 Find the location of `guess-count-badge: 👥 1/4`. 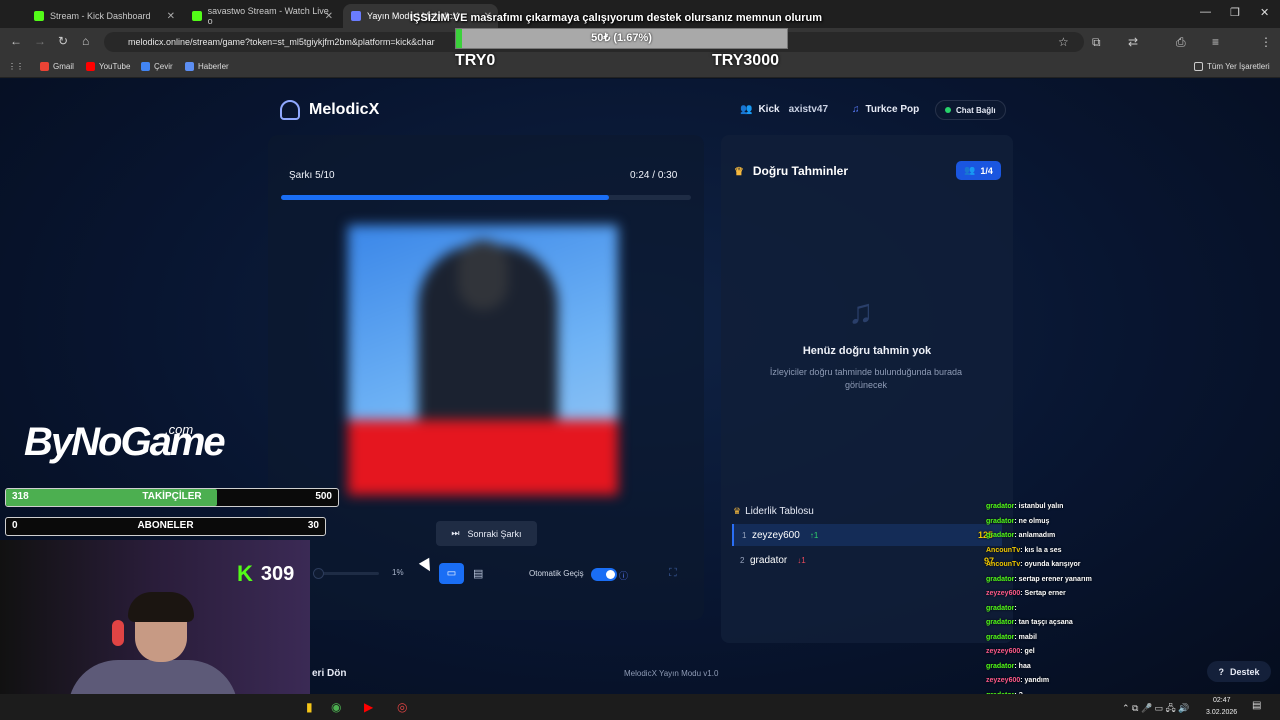

guess-count-badge: 👥 1/4 is located at coordinates (978, 170).